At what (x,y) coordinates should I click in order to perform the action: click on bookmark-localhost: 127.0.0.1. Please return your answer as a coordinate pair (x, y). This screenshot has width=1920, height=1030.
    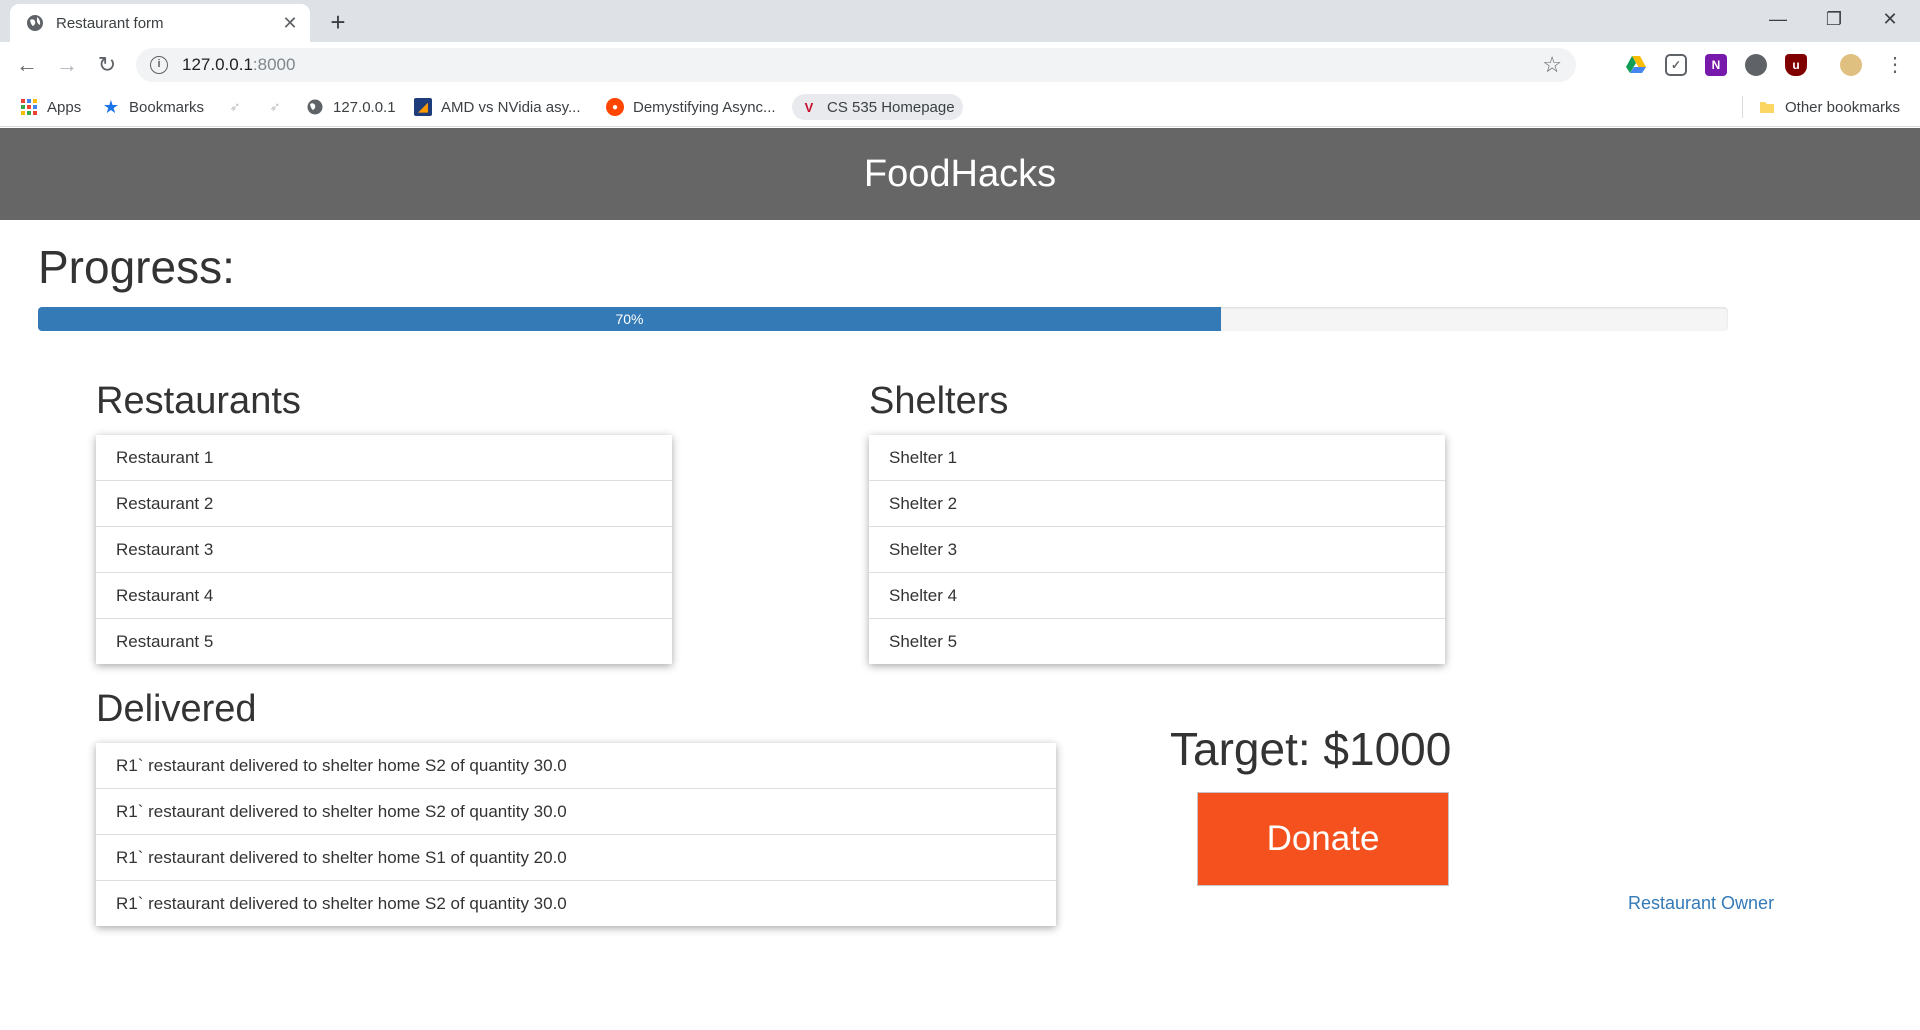
    Looking at the image, I should click on (351, 107).